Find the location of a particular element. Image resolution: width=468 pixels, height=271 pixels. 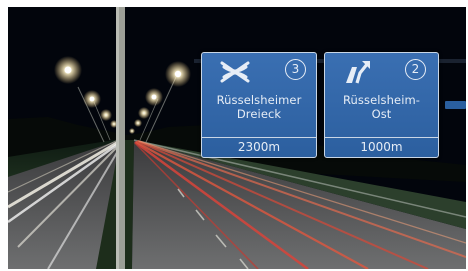

destination-line-2: Ost is located at coordinates (381, 114).